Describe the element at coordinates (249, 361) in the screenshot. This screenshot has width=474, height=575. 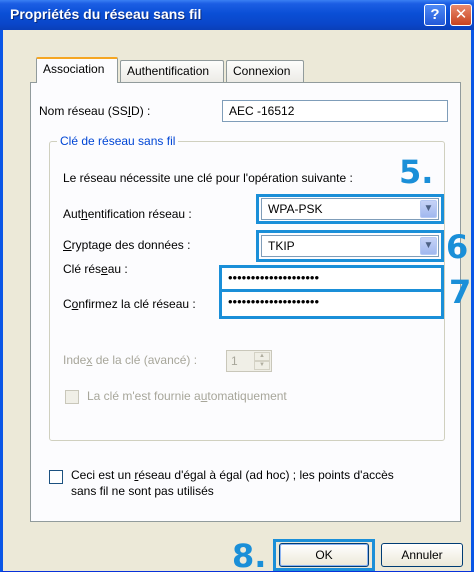
I see `key-index-spinner: 1 ▲ ▼` at that location.